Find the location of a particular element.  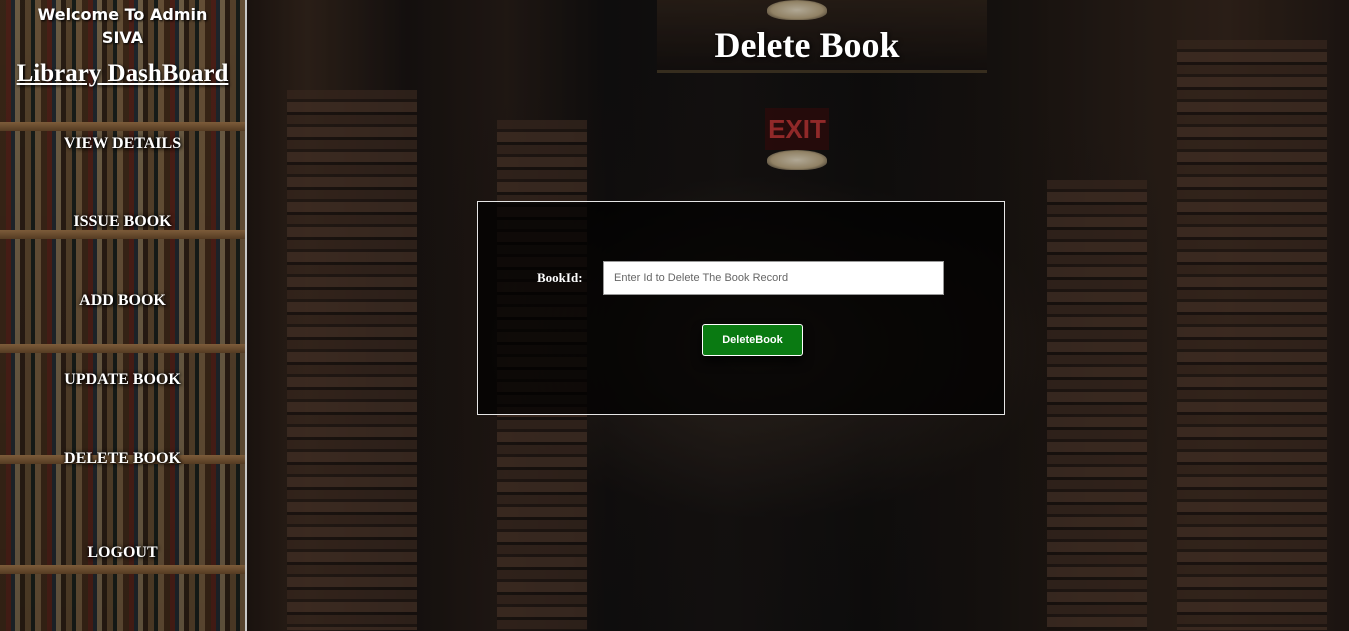

delete-book-form: BookId: DeleteBook is located at coordinates (741, 308).